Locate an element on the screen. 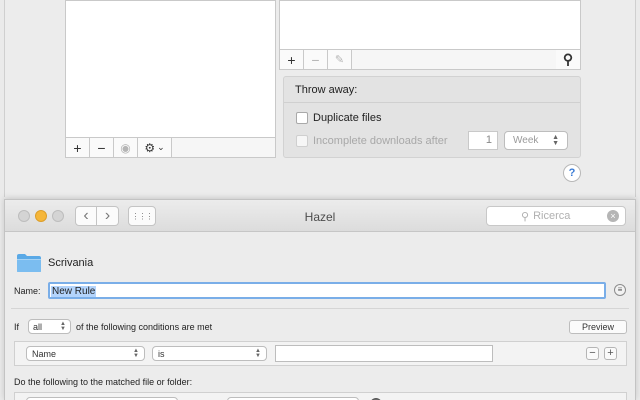 The width and height of the screenshot is (640, 400). match-all-popup: all ▲ ▼ is located at coordinates (49, 326).